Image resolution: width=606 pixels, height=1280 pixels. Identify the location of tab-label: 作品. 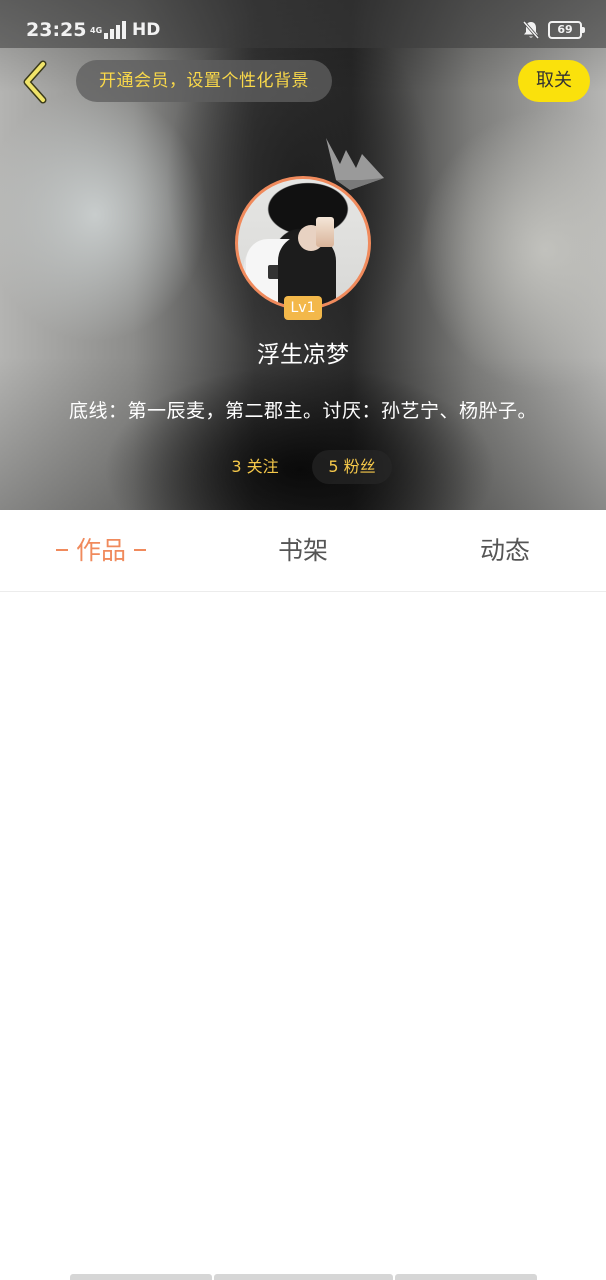
(100, 550).